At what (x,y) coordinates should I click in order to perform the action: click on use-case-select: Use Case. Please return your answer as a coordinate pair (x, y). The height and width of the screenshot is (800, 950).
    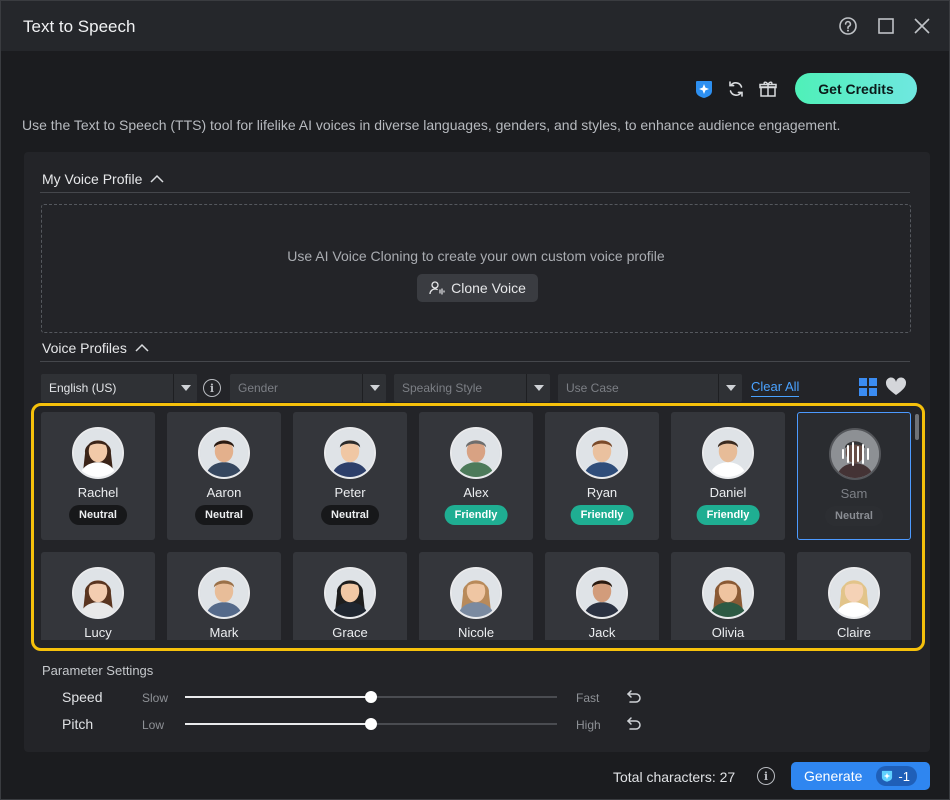
    Looking at the image, I should click on (650, 388).